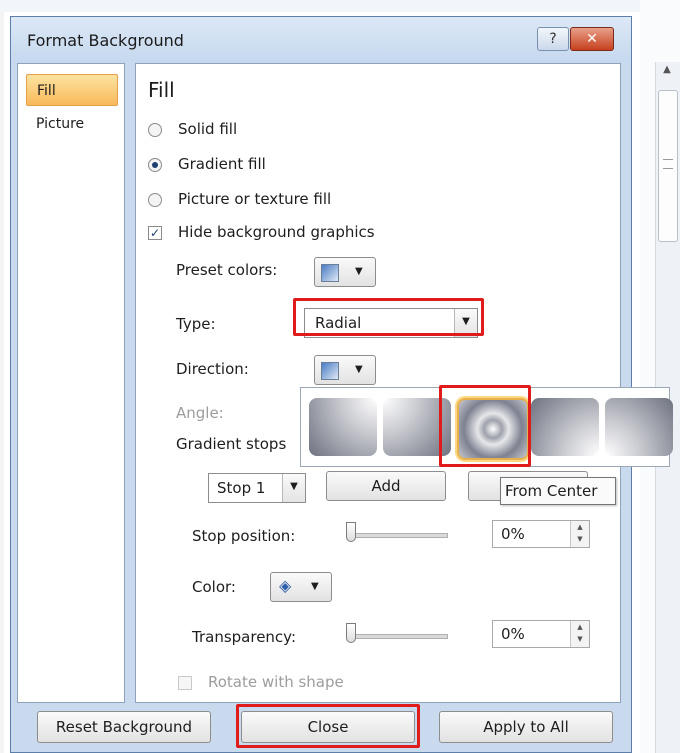  Describe the element at coordinates (321, 40) in the screenshot. I see `title-bar: Format Background ? ✕` at that location.